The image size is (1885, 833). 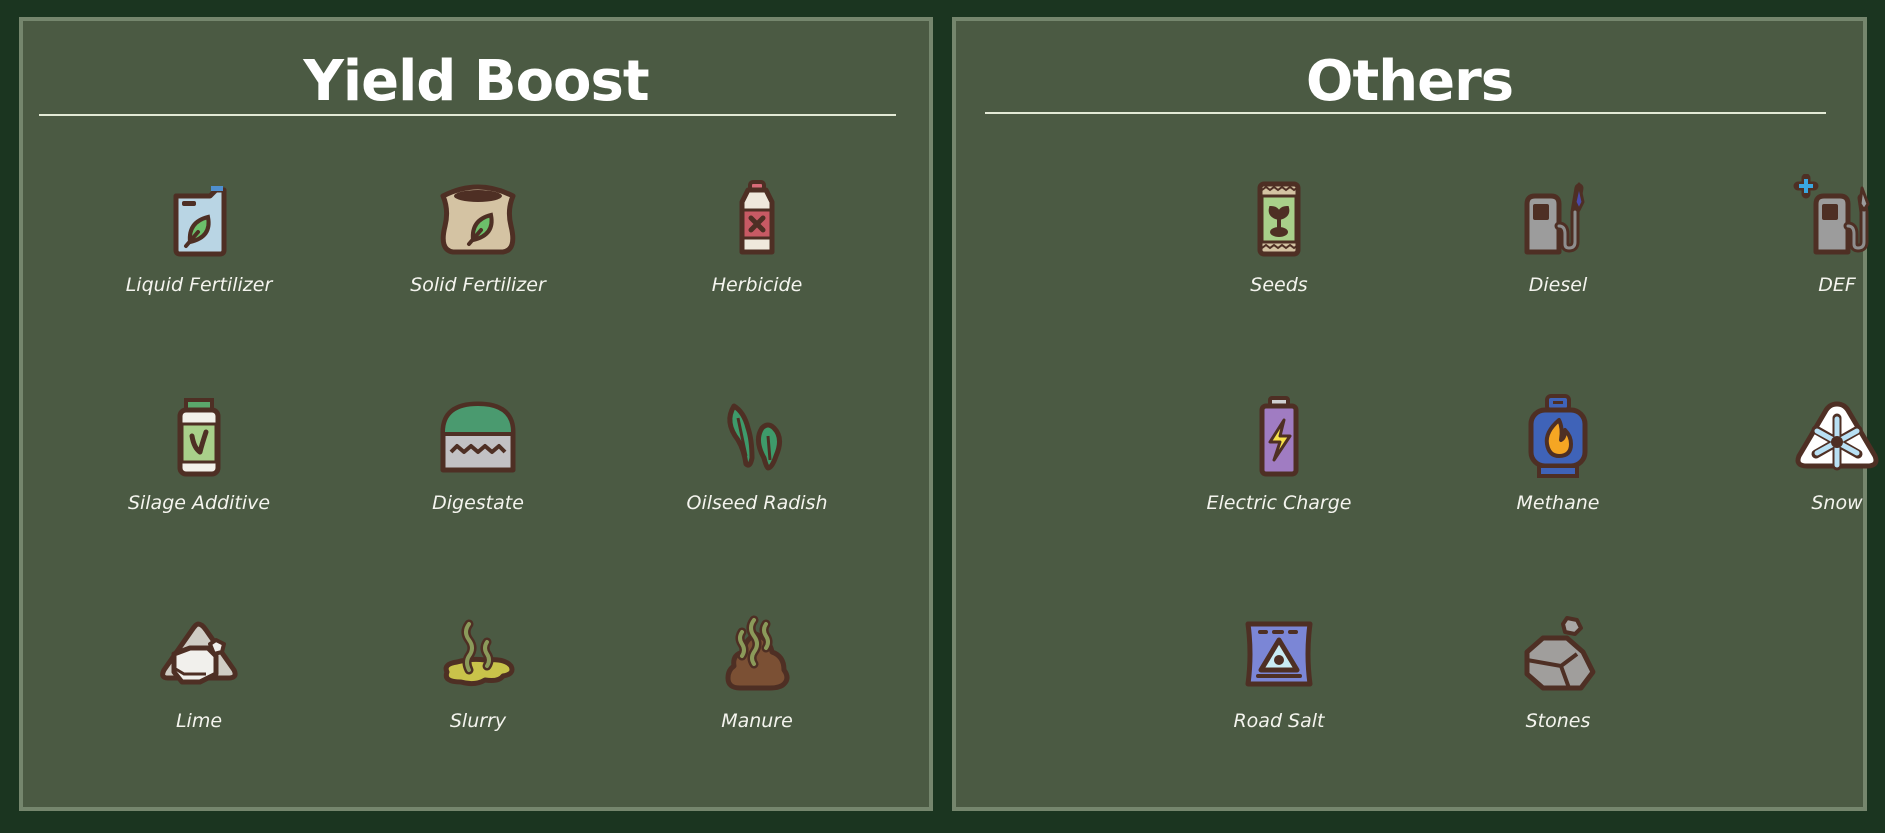 I want to click on fill-type-methane: Methane, so click(x=1558, y=453).